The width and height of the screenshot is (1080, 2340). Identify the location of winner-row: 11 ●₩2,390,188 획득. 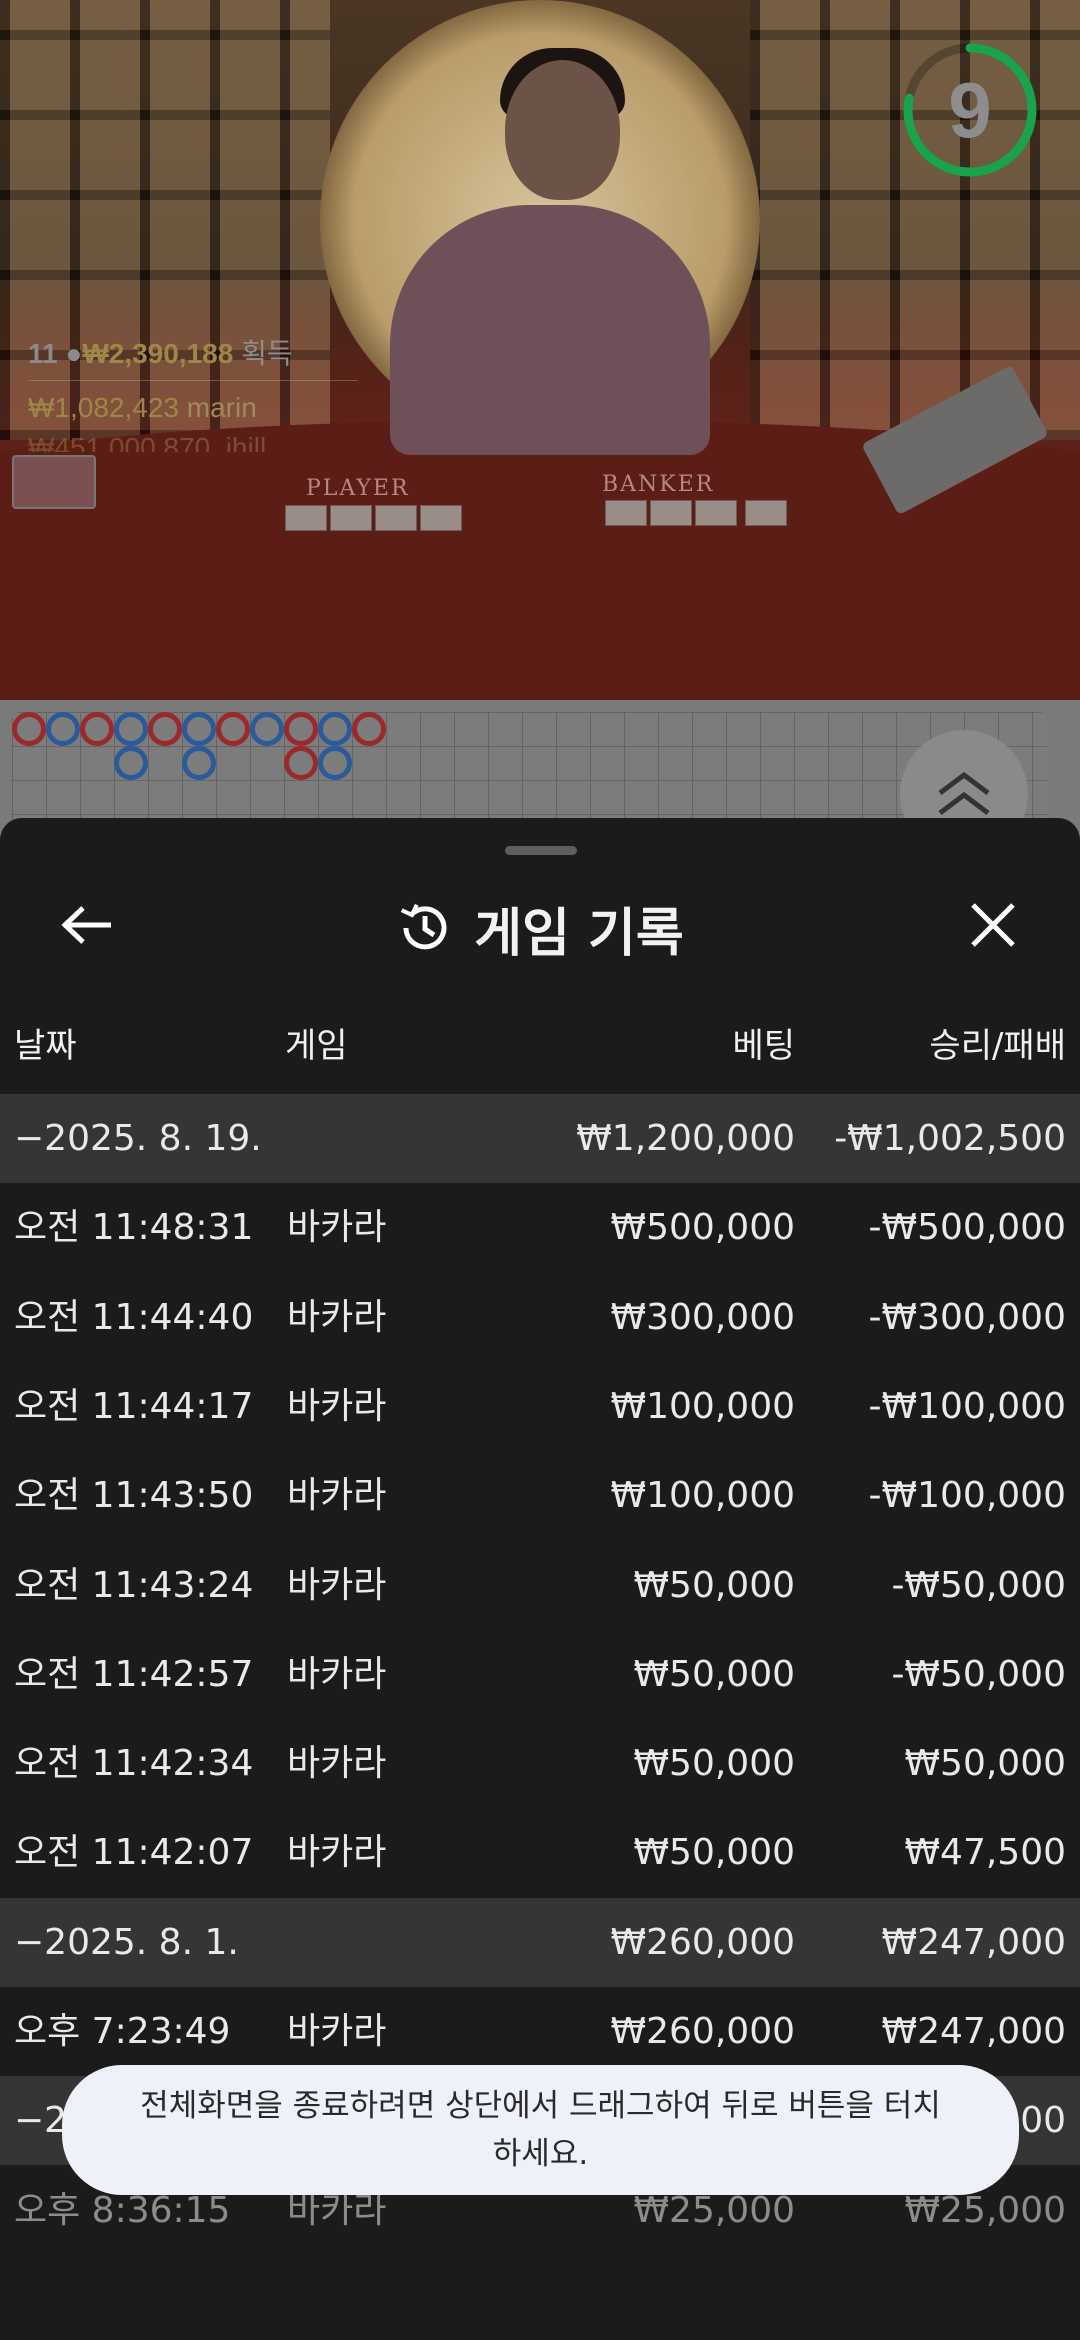
(160, 352).